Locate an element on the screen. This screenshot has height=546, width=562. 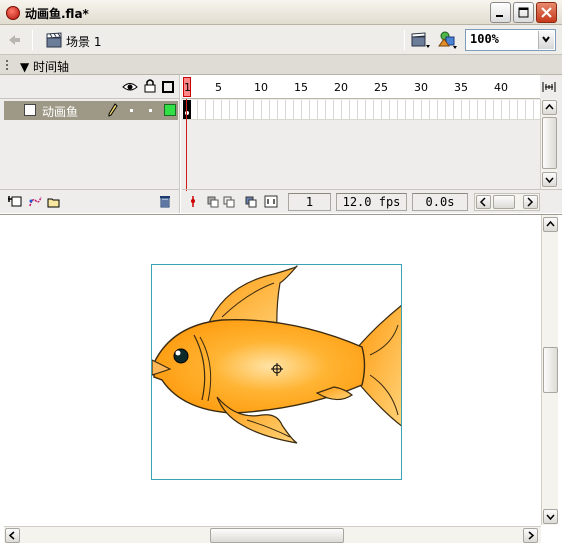
lock-dot is located at coordinates (150, 110).